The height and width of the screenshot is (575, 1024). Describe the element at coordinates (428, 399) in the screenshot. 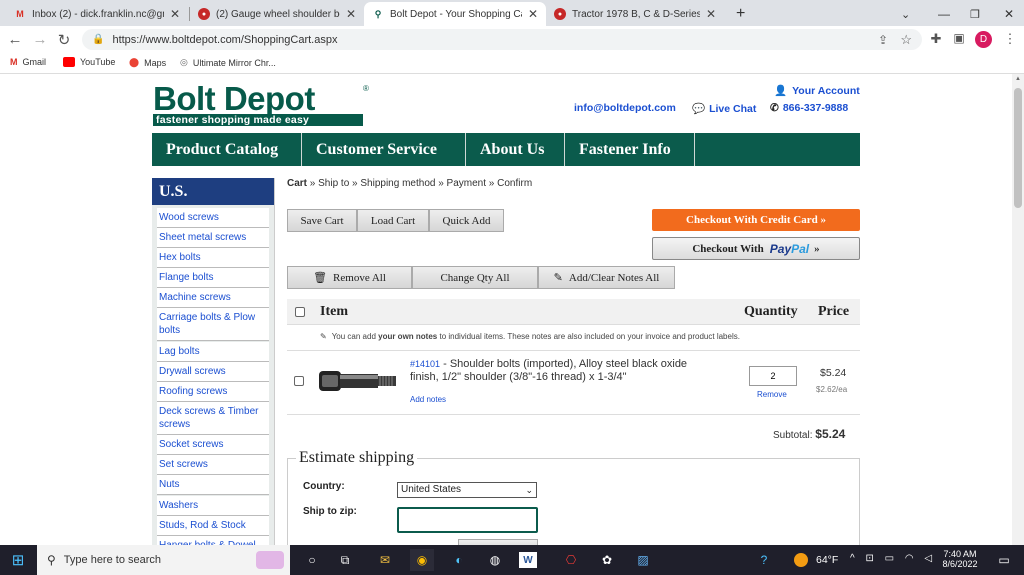

I see `add-notes-link: Add notes` at that location.